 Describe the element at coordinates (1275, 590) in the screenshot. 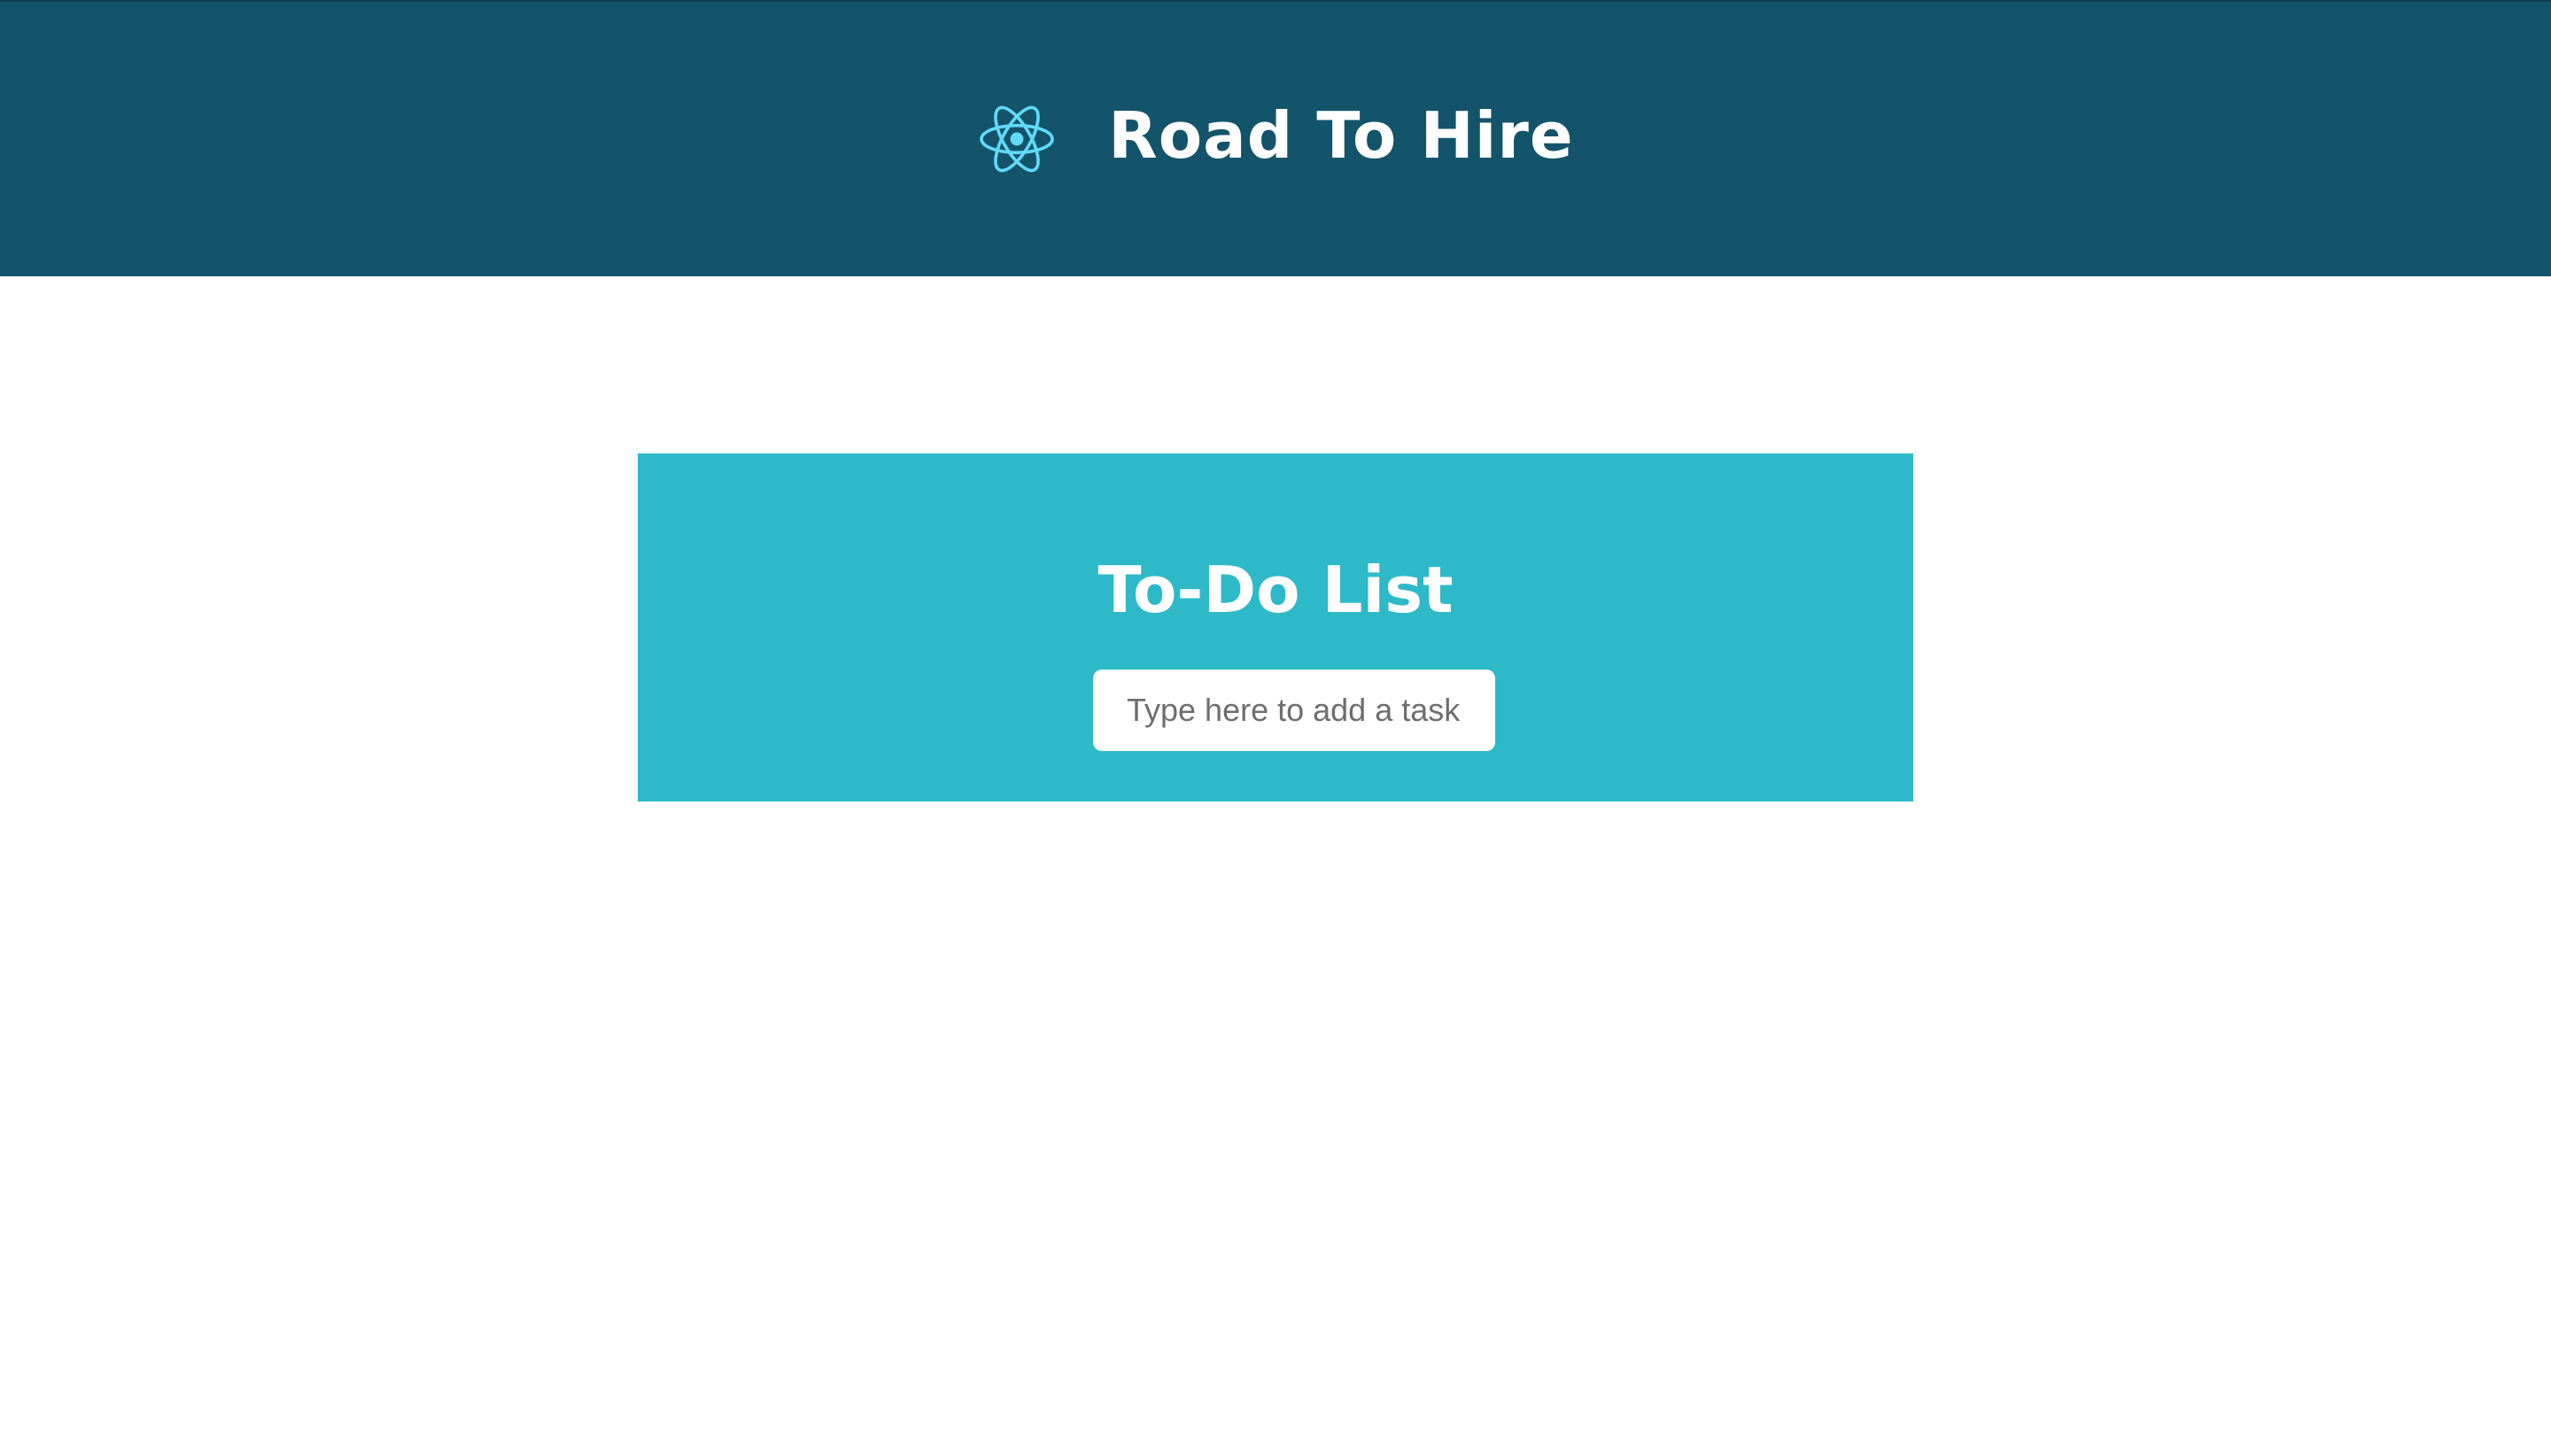

I see `todo-title: To-Do List` at that location.